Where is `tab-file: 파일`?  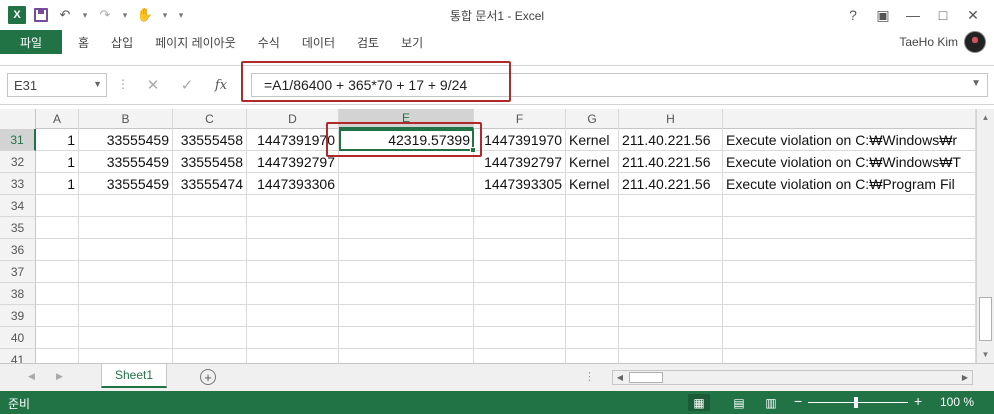
tab-file: 파일 is located at coordinates (31, 42).